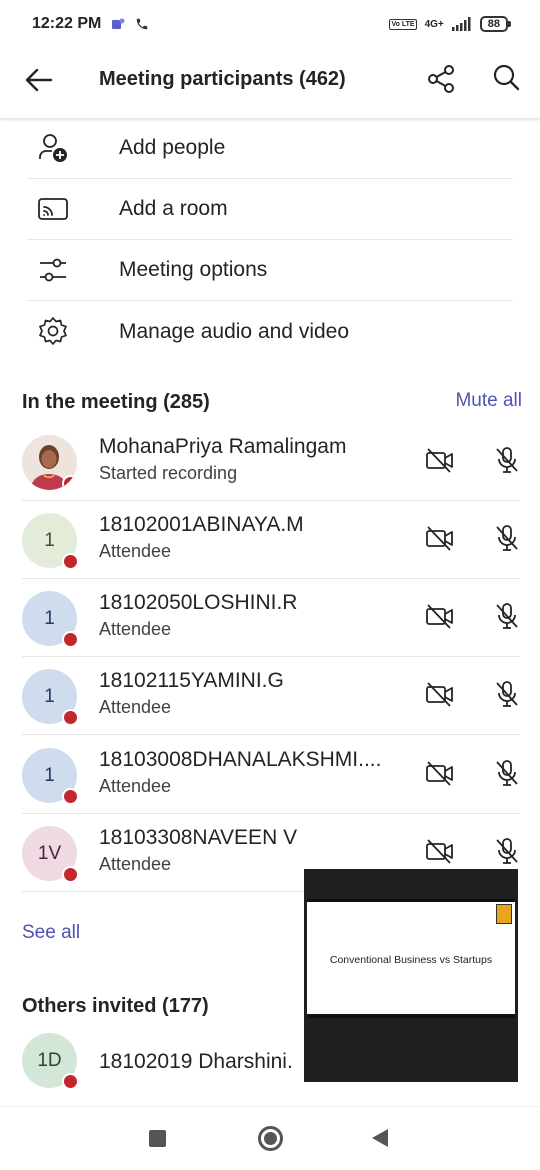 The image size is (540, 1170). What do you see at coordinates (53, 270) in the screenshot?
I see `sliders-icon` at bounding box center [53, 270].